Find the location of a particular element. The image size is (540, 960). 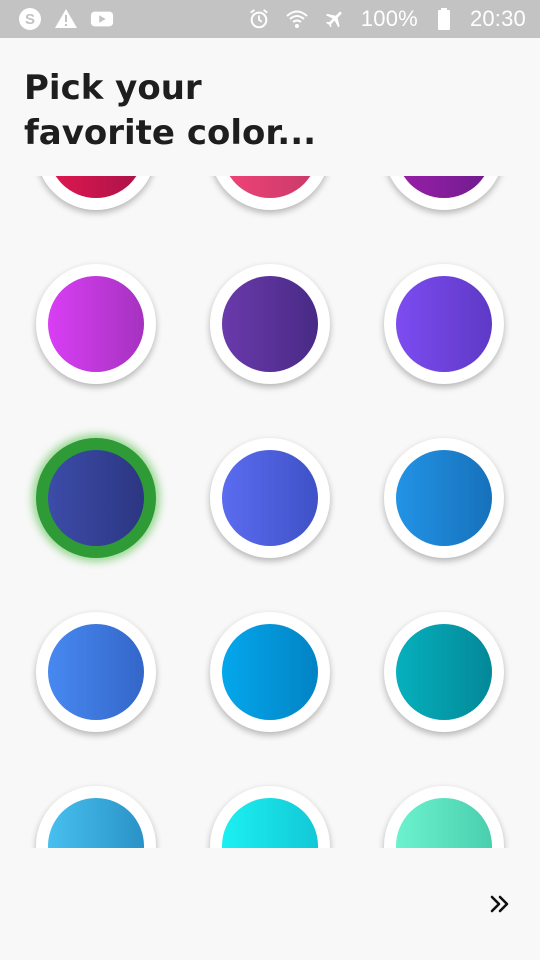

color-swatch-selected is located at coordinates (96, 498).